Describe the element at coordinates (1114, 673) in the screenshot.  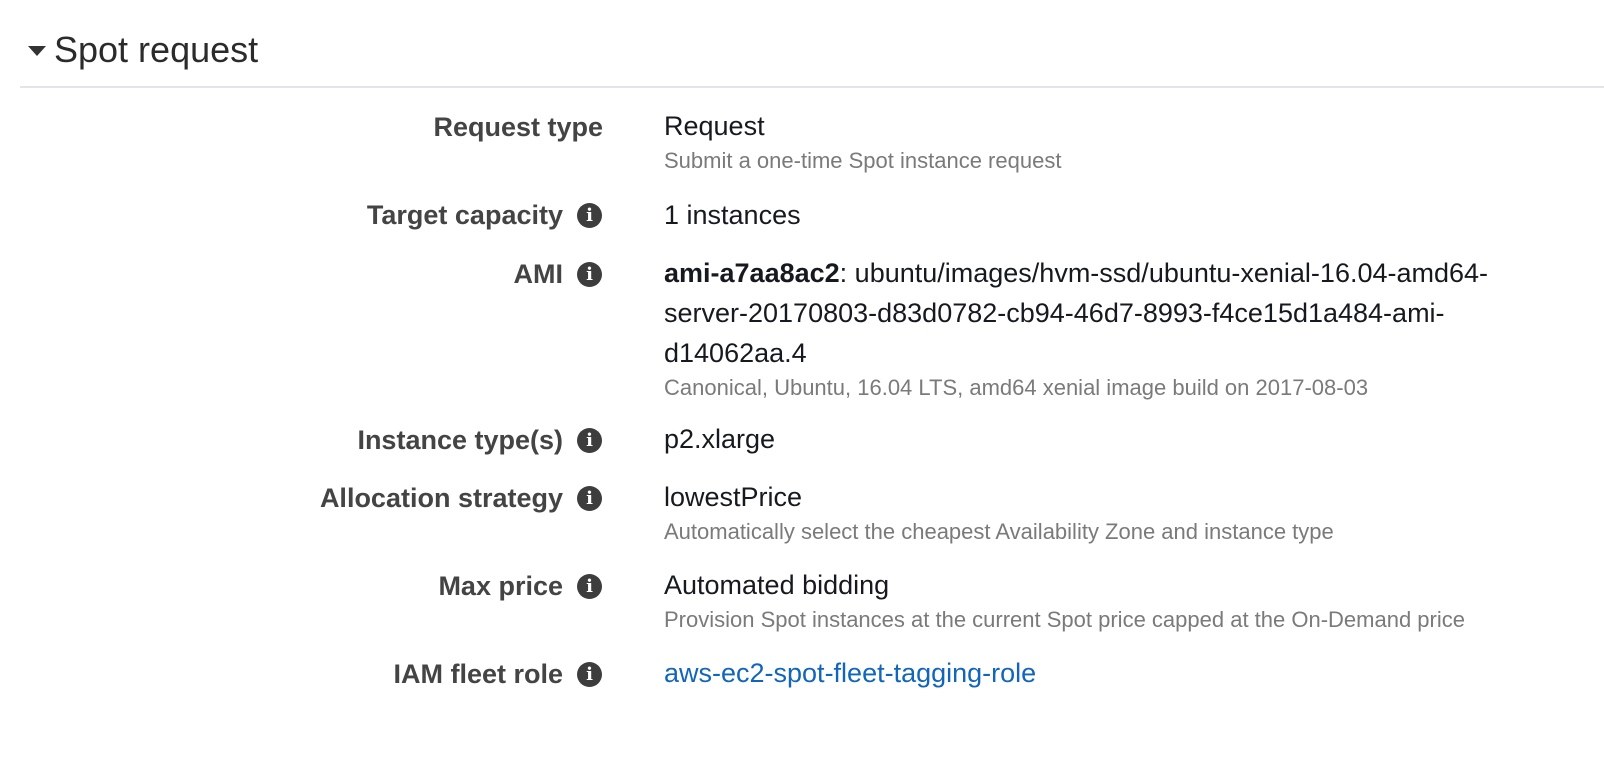
I see `iam-fleet-role-value: aws-ec2-spot-fleet-tagging-role` at that location.